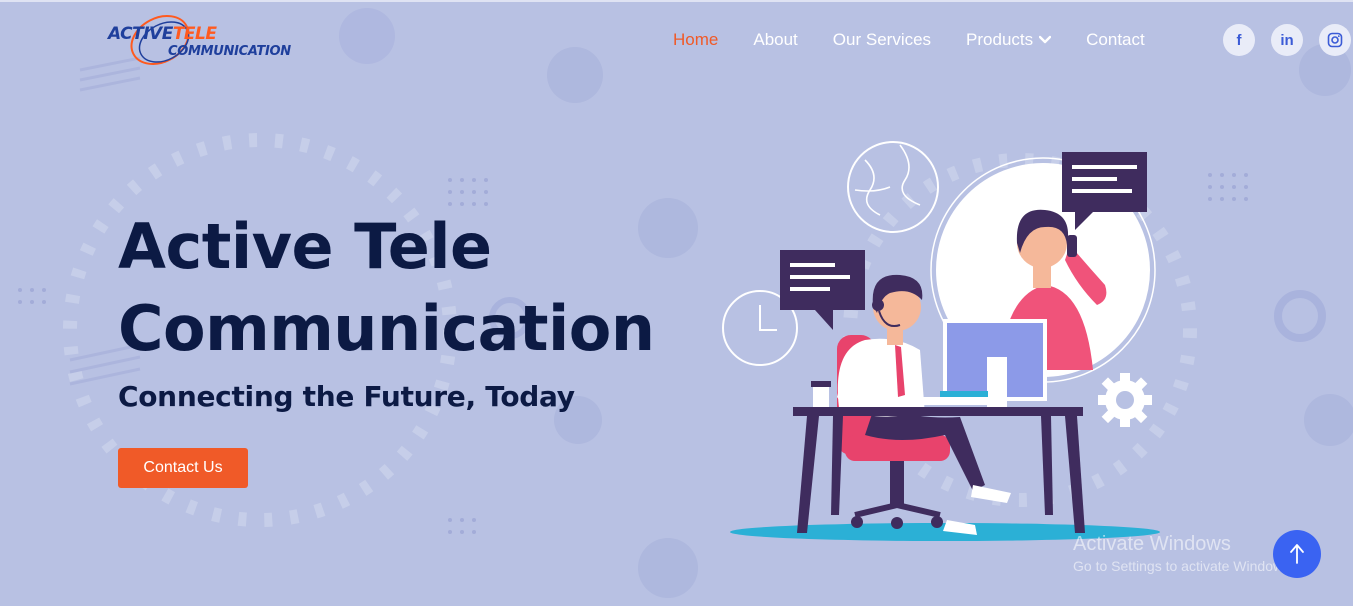 The width and height of the screenshot is (1353, 606). I want to click on logo-line2: COMMUNICATION, so click(229, 51).